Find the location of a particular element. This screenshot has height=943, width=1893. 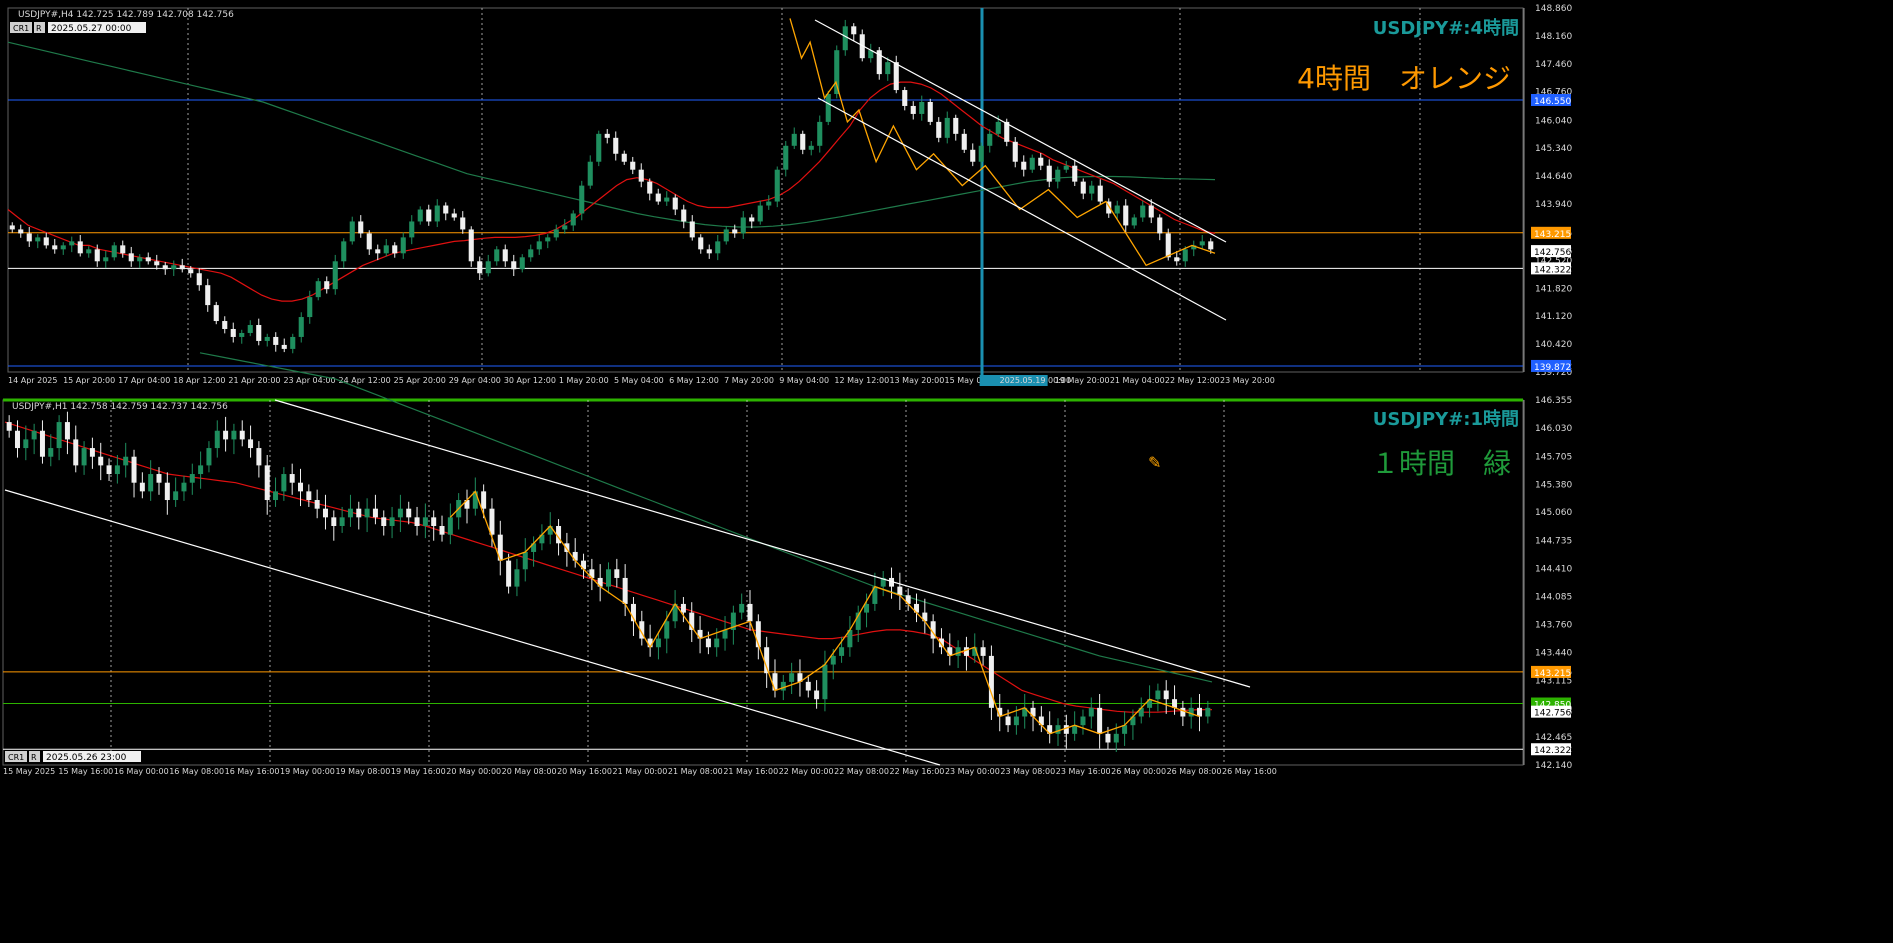

time-tick-label: 5 May 04:00 is located at coordinates (639, 380).